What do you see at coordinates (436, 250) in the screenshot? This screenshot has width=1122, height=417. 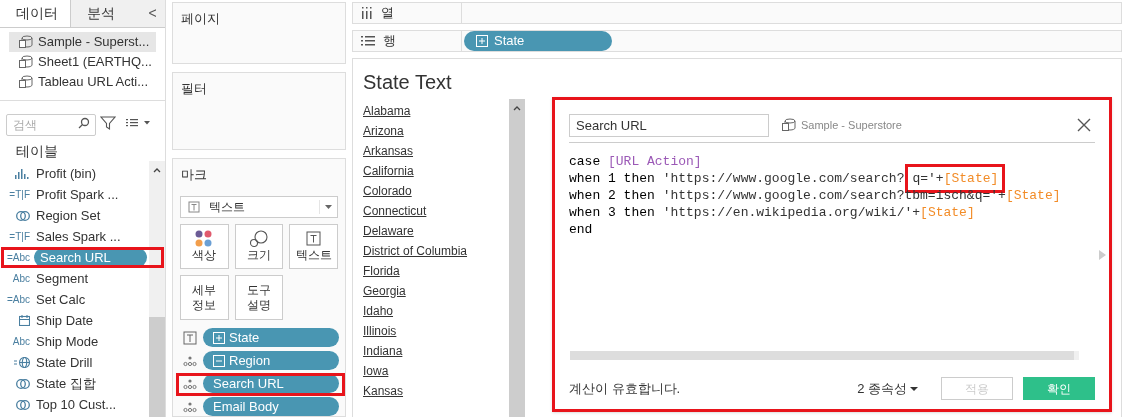 I see `state-link: District of Columbia` at bounding box center [436, 250].